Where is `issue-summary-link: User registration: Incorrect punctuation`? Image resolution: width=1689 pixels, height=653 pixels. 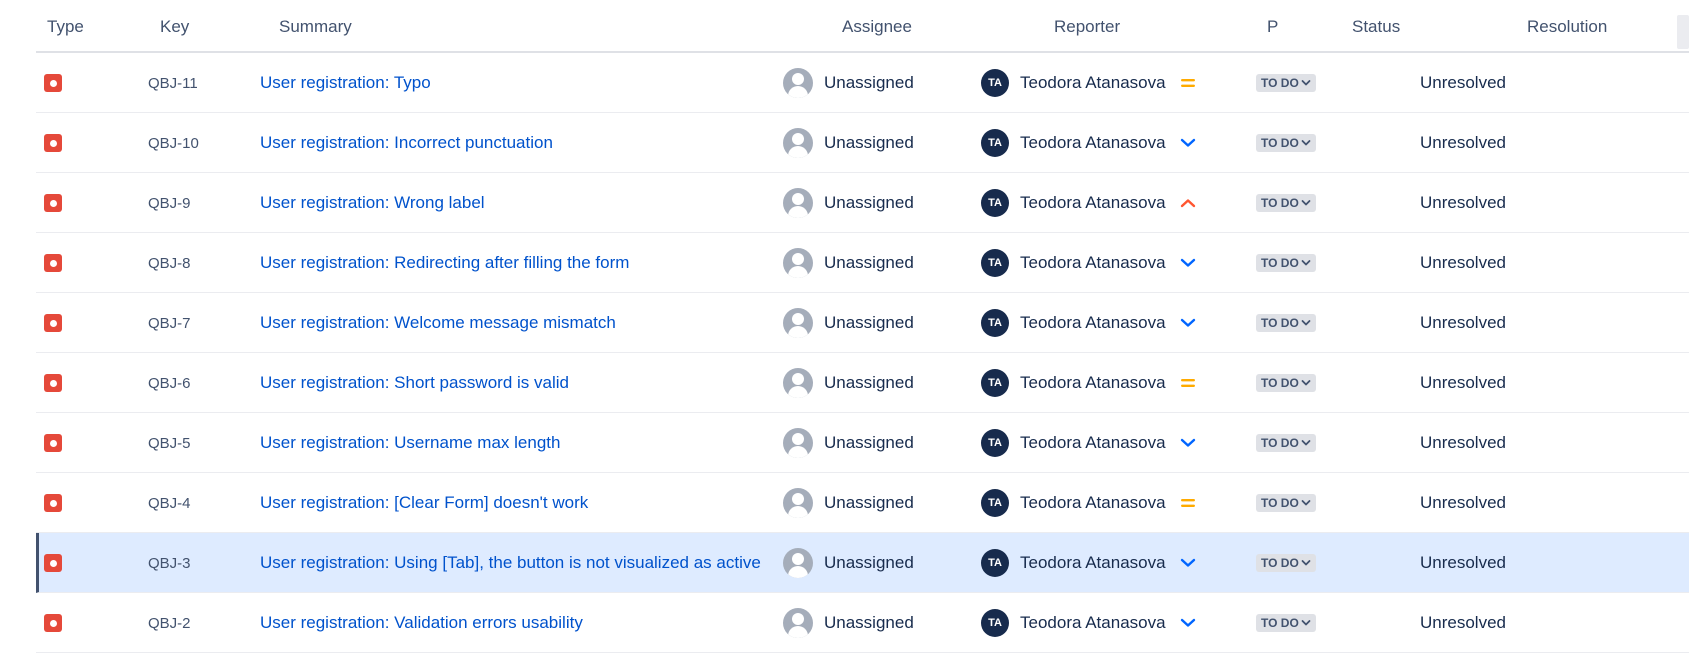
issue-summary-link: User registration: Incorrect punctuation is located at coordinates (406, 143).